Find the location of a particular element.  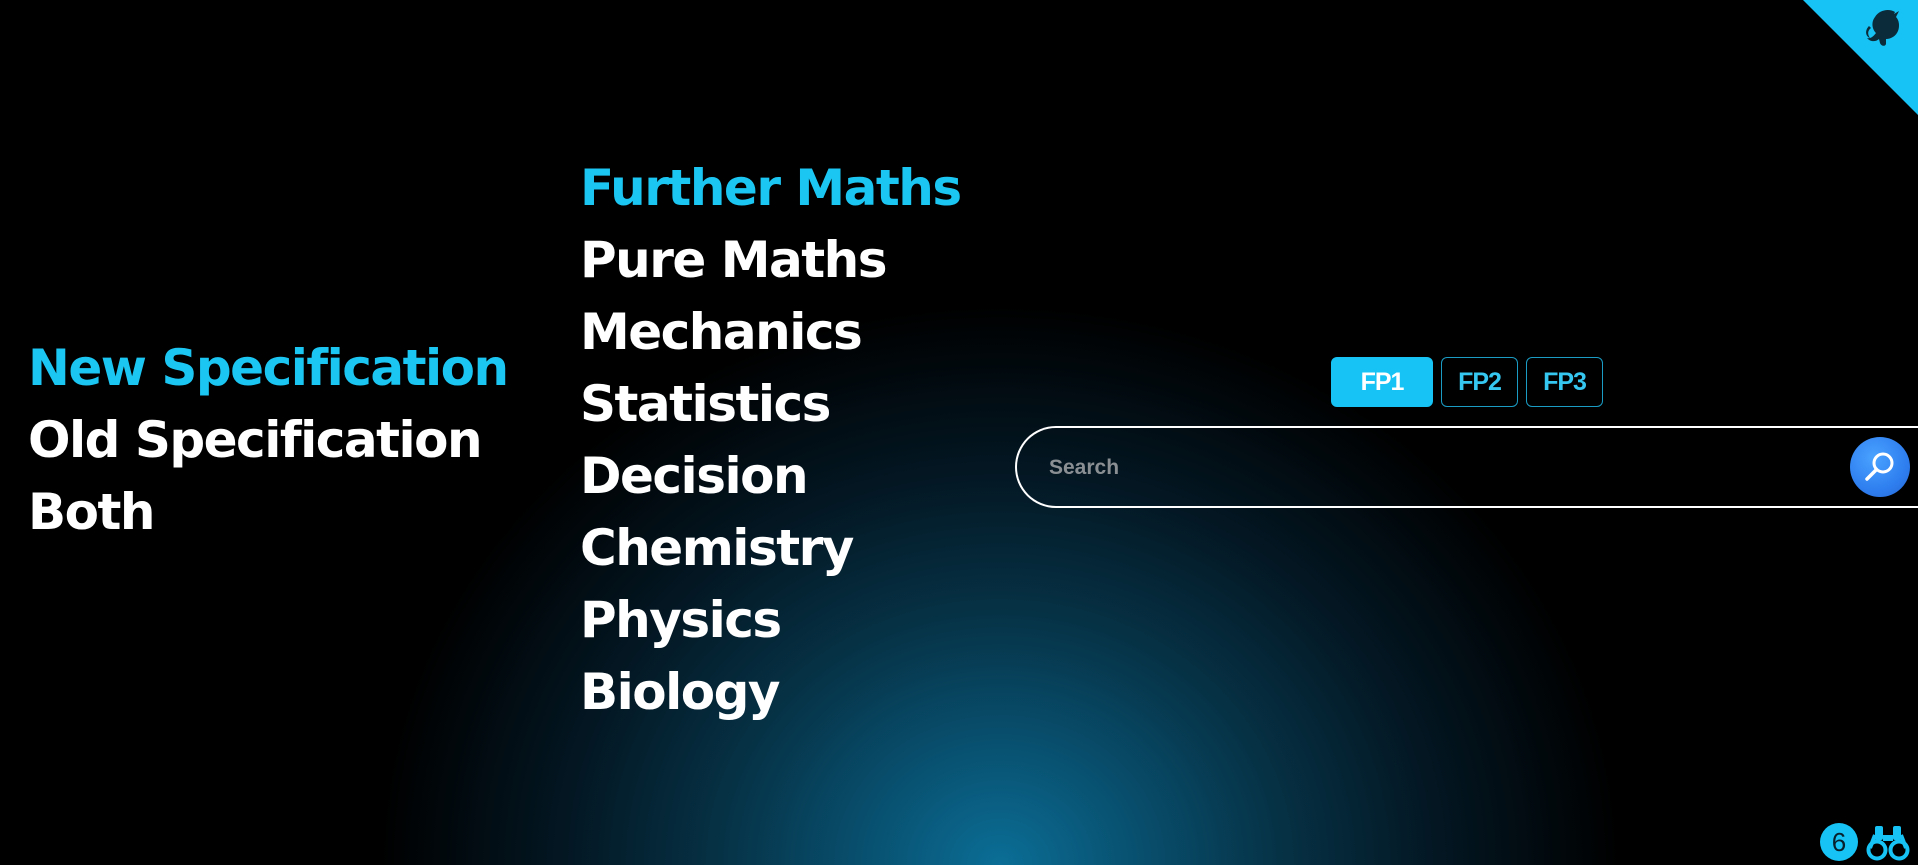

github-corner-link is located at coordinates (1860, 57).